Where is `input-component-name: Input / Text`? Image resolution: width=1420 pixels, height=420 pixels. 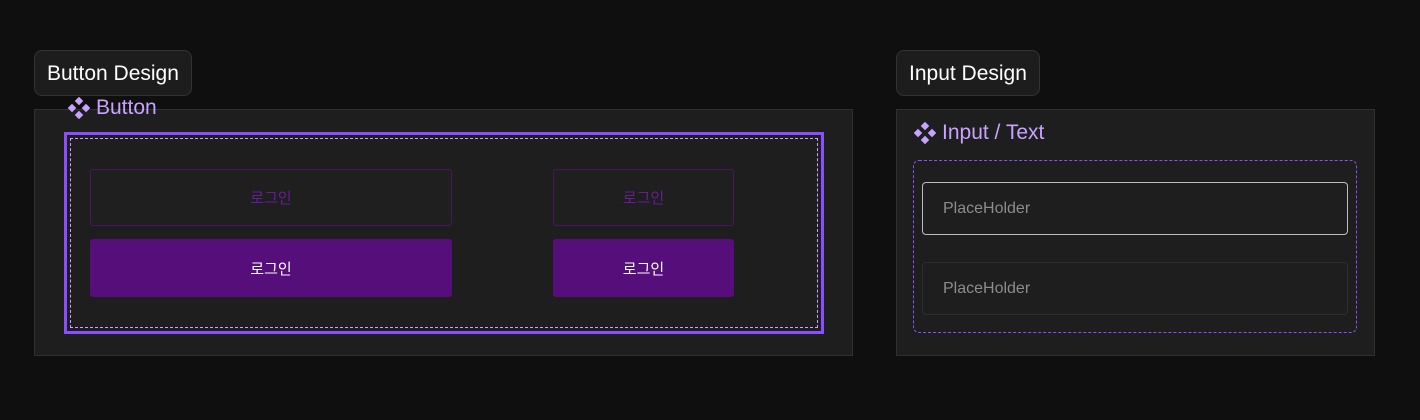 input-component-name: Input / Text is located at coordinates (993, 132).